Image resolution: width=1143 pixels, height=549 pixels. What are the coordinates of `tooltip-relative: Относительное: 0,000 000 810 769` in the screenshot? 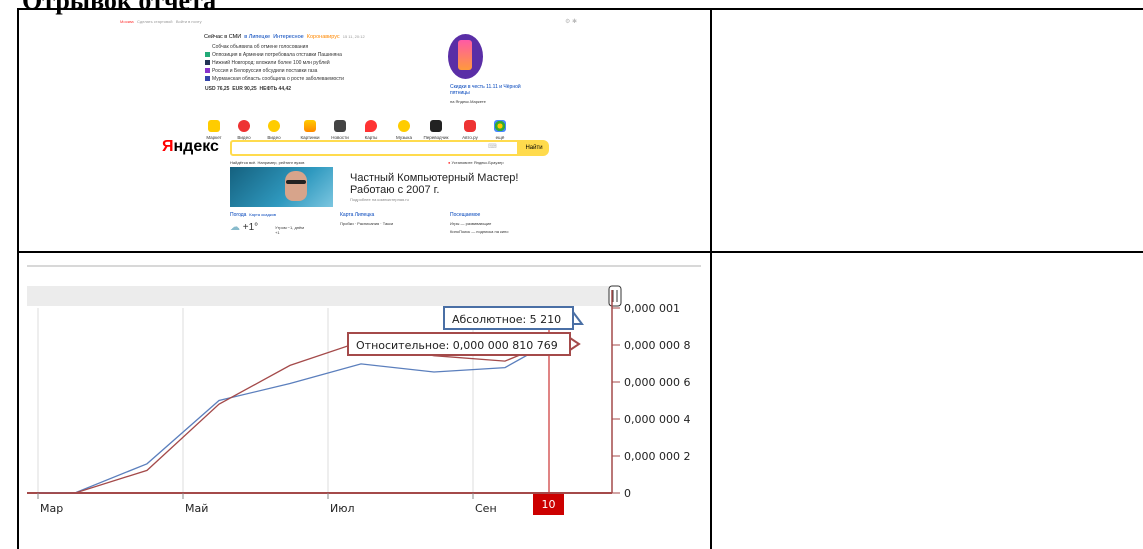 It's located at (464, 344).